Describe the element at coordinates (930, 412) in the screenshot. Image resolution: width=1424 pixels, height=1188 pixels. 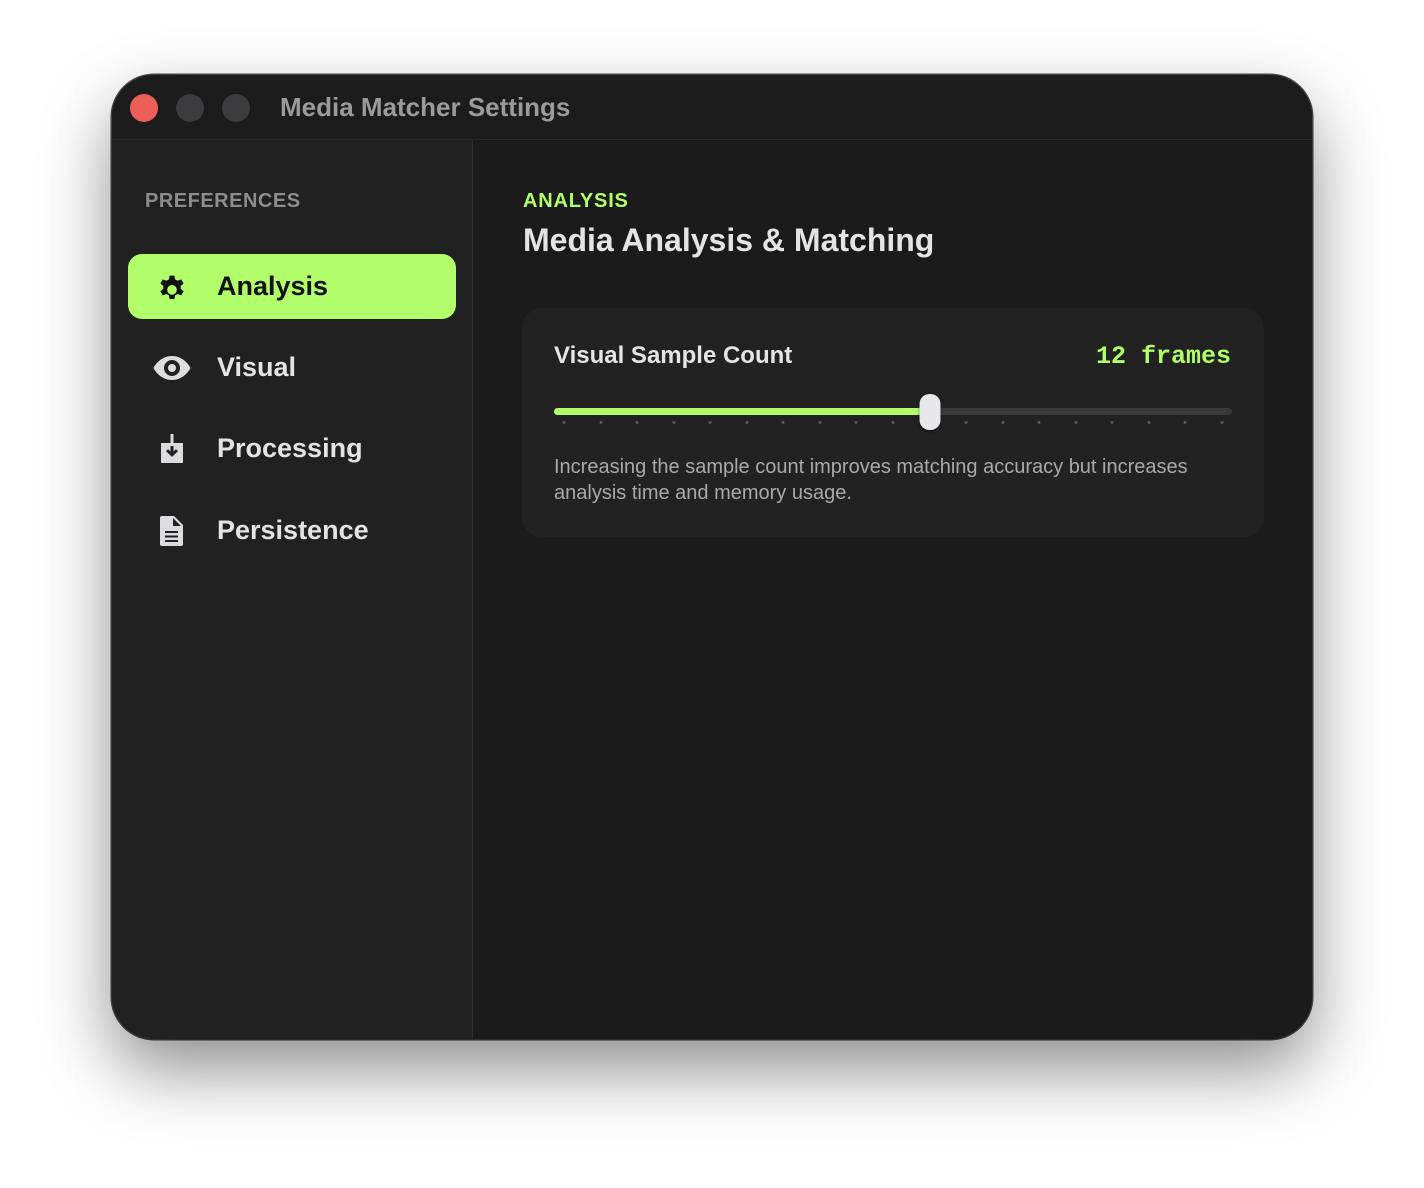
I see `slider-thumb` at that location.